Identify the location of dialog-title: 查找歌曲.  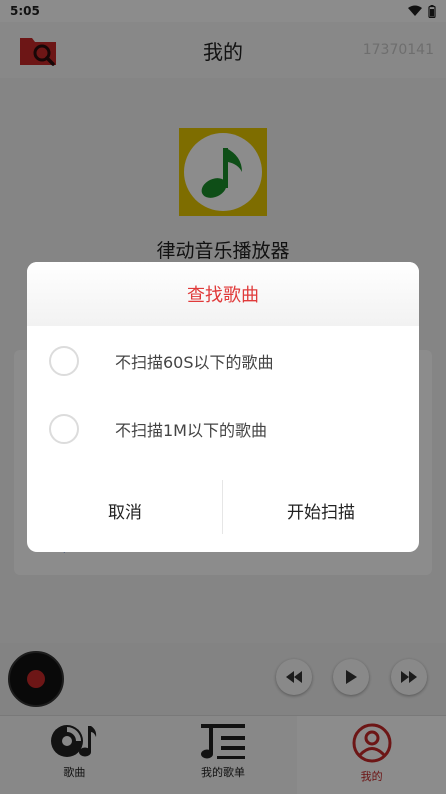
(223, 295).